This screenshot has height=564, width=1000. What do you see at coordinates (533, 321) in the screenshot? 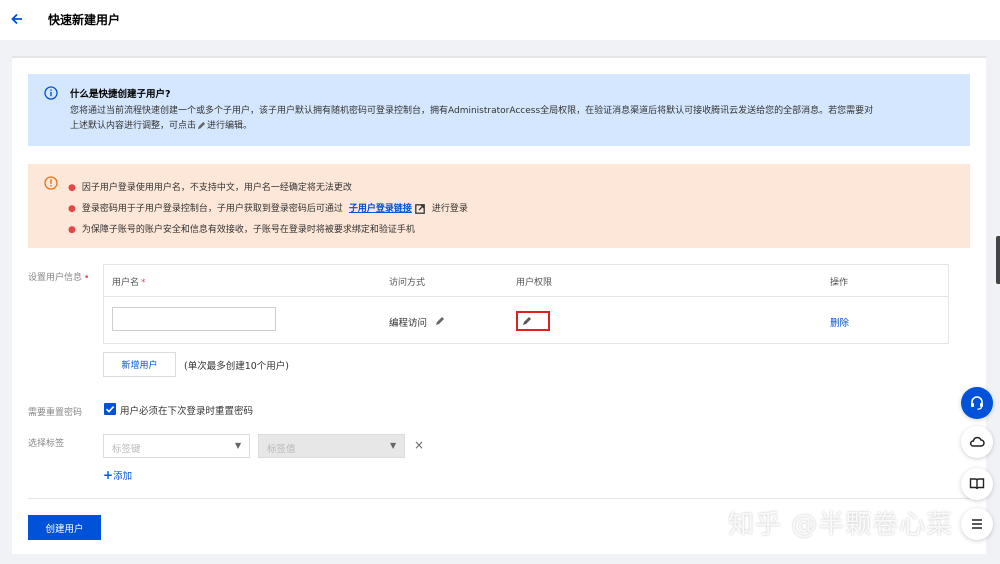
I see `permission-edit-button` at bounding box center [533, 321].